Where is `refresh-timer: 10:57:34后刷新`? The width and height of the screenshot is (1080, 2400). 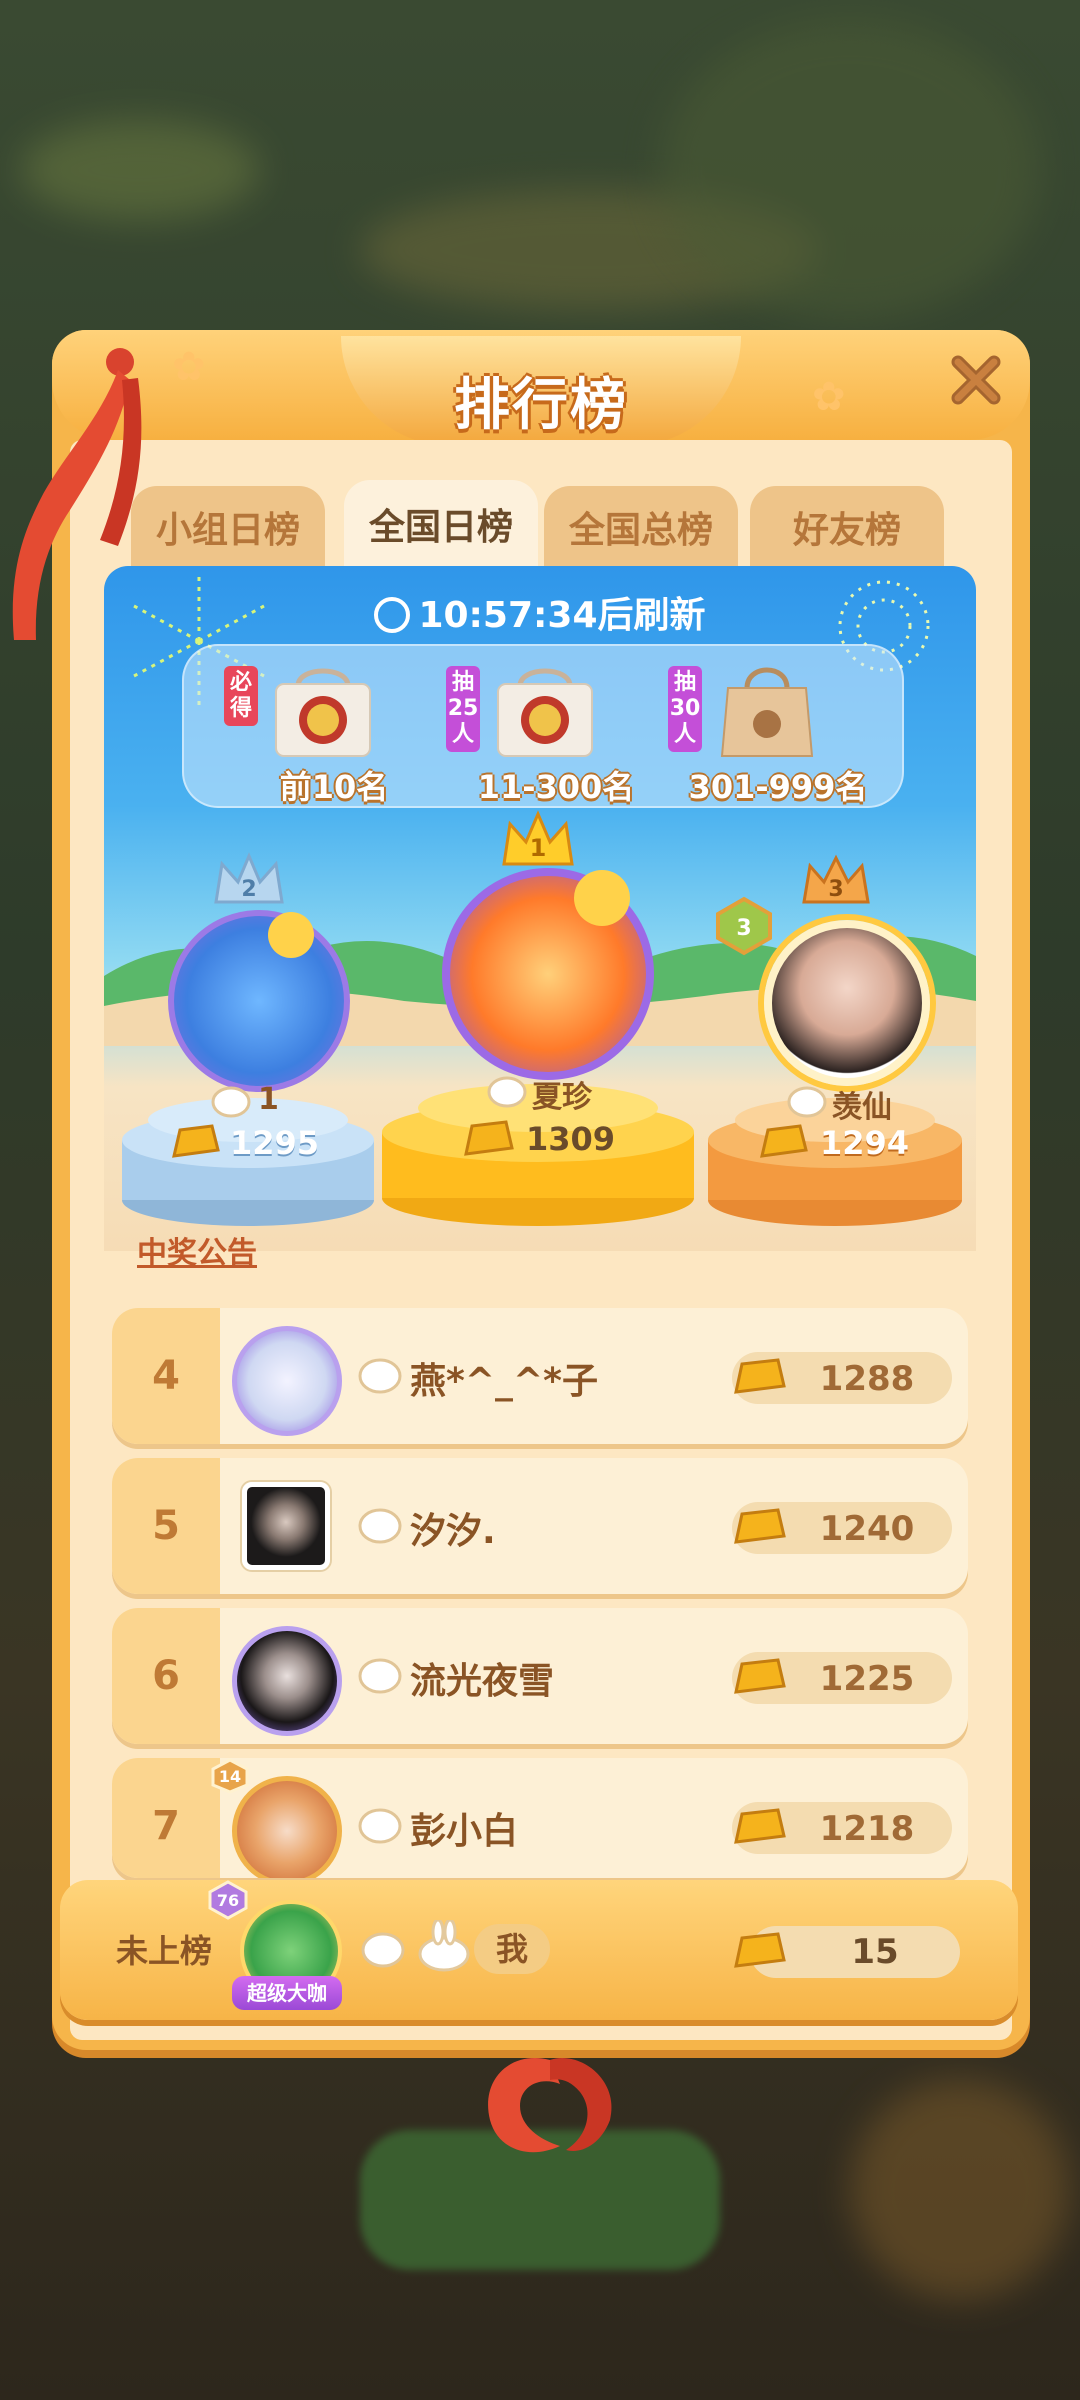 refresh-timer: 10:57:34后刷新 is located at coordinates (540, 612).